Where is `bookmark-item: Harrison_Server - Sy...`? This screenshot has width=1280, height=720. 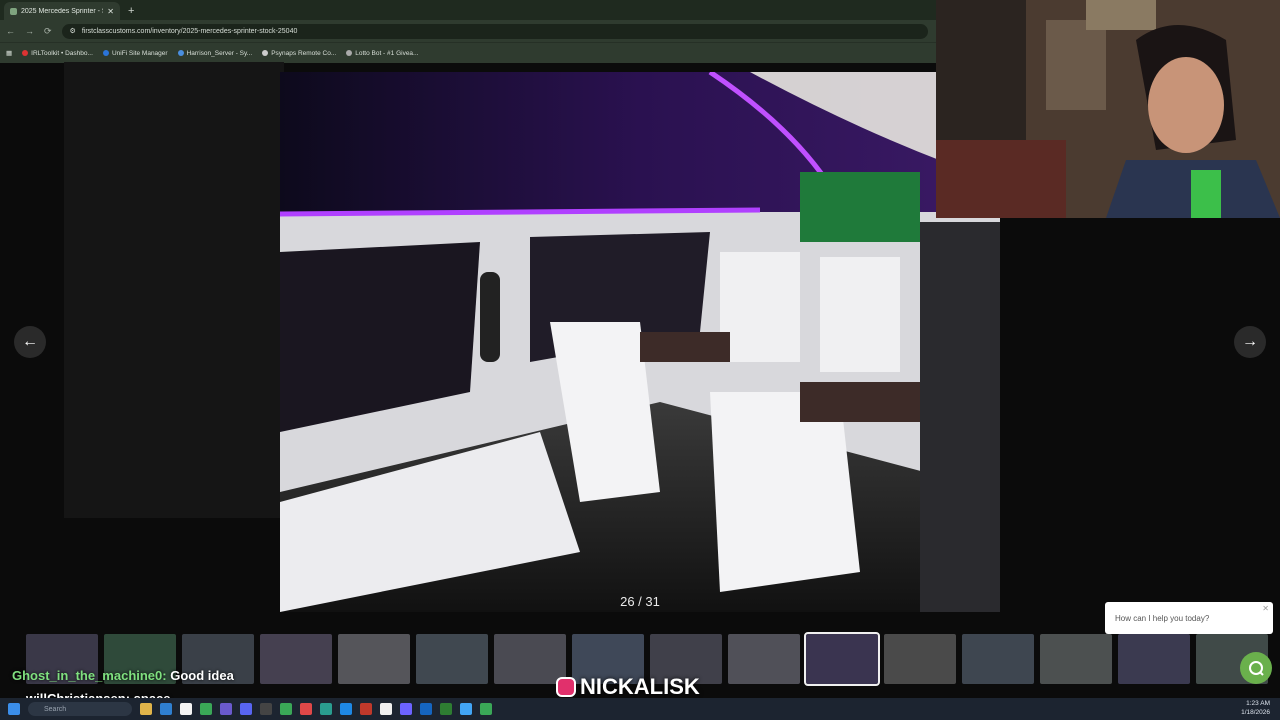 bookmark-item: Harrison_Server - Sy... is located at coordinates (214, 53).